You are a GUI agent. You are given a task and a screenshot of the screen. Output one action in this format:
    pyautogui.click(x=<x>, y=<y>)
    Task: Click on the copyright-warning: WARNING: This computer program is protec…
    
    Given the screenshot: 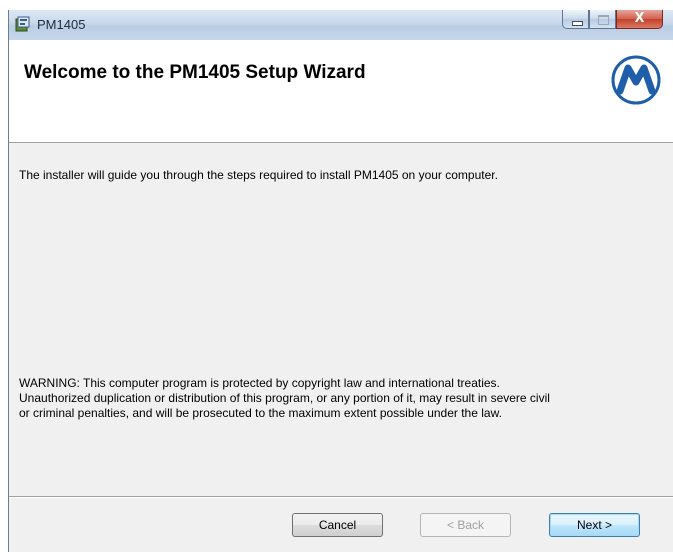 What is the action you would take?
    pyautogui.click(x=339, y=398)
    